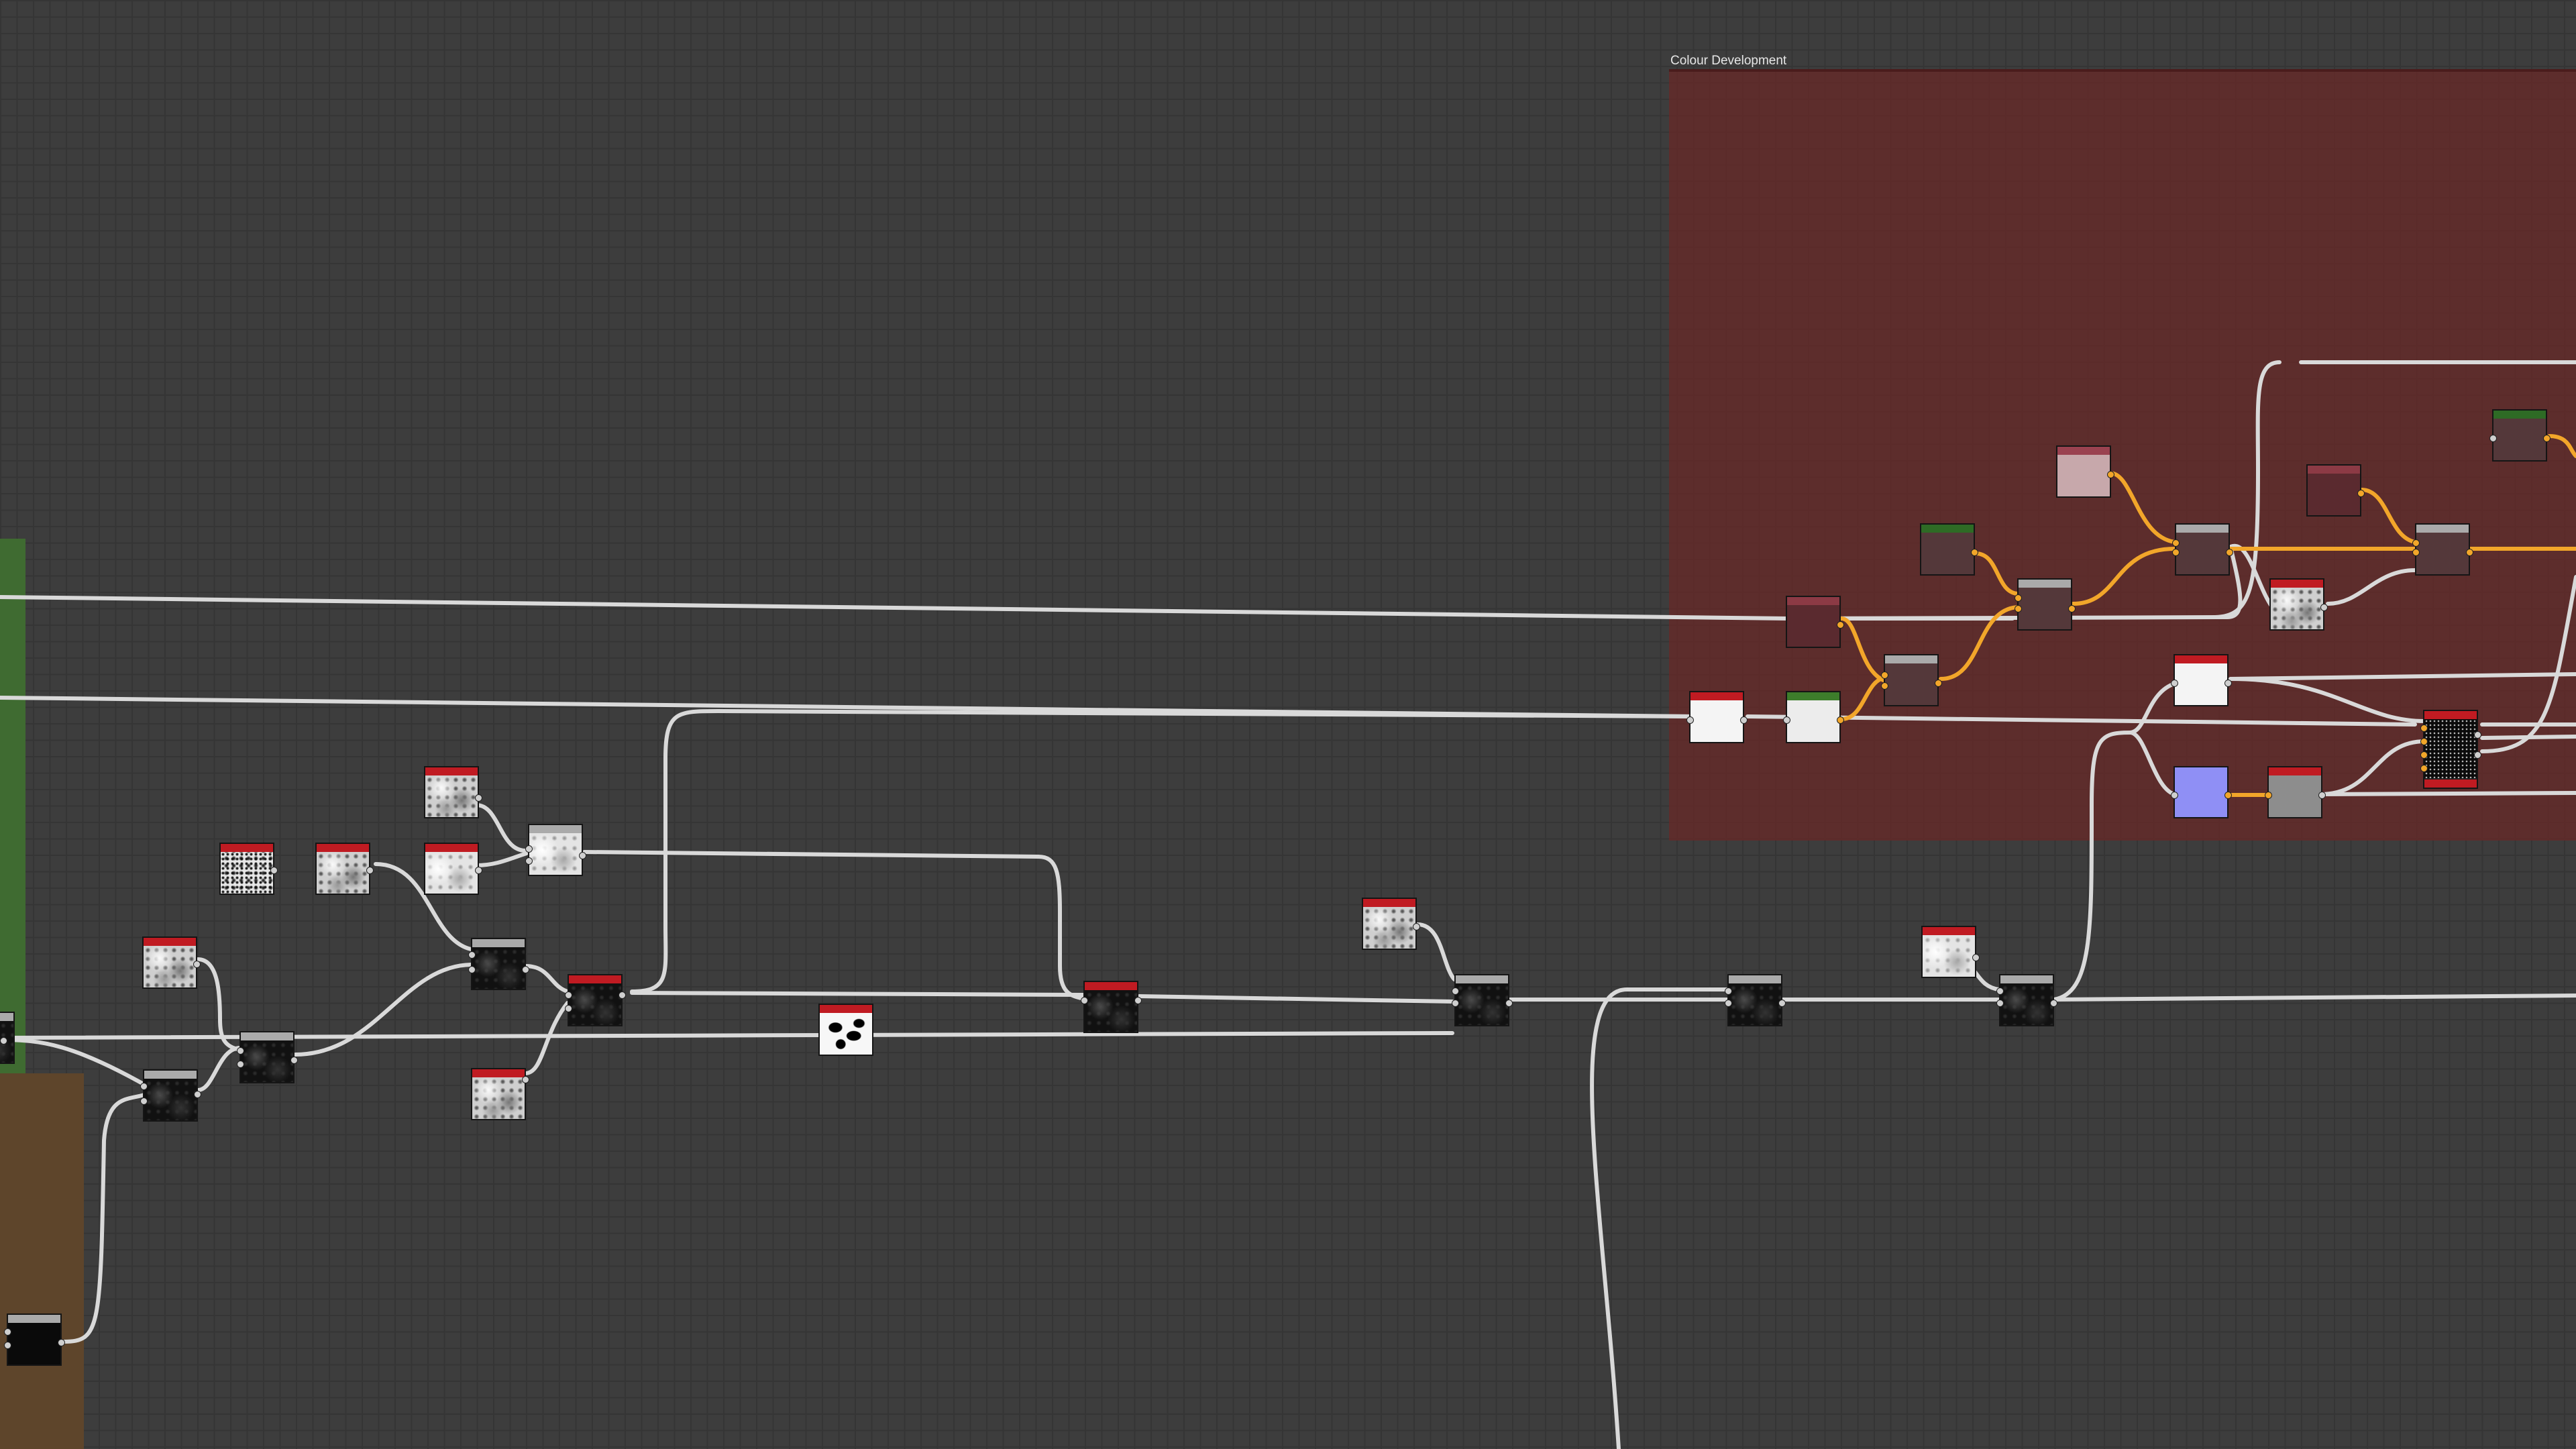 The image size is (2576, 1449). What do you see at coordinates (2201, 792) in the screenshot?
I see `node-periwinkle-colour` at bounding box center [2201, 792].